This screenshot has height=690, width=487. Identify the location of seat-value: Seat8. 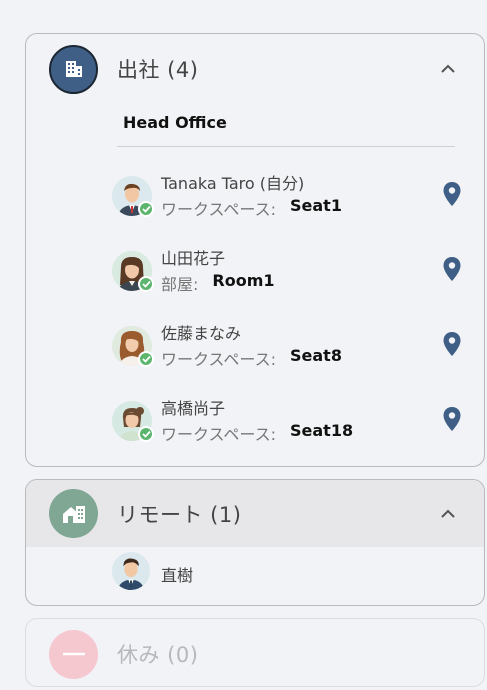
(316, 355).